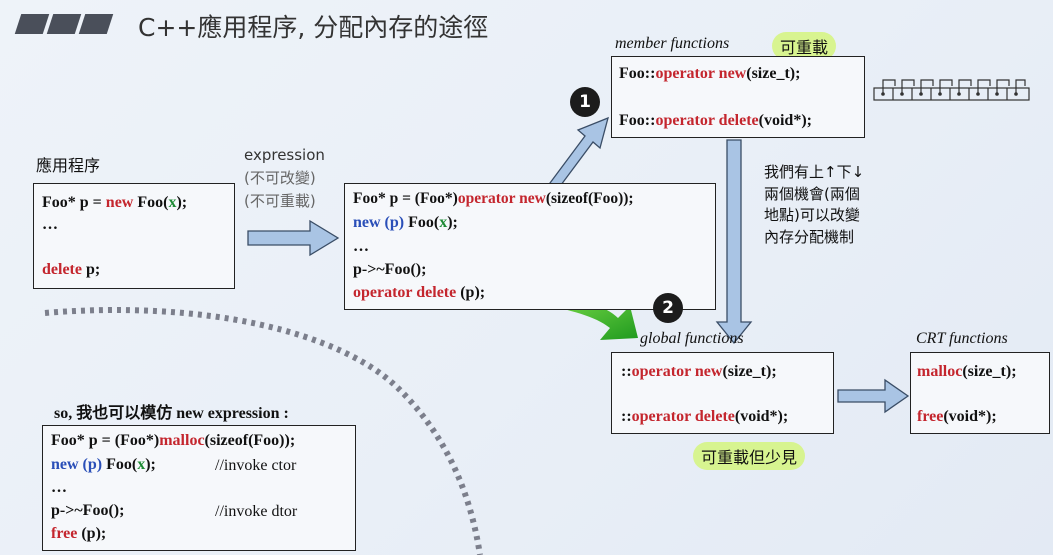  What do you see at coordinates (672, 43) in the screenshot?
I see `member-functions-heading: member functions` at bounding box center [672, 43].